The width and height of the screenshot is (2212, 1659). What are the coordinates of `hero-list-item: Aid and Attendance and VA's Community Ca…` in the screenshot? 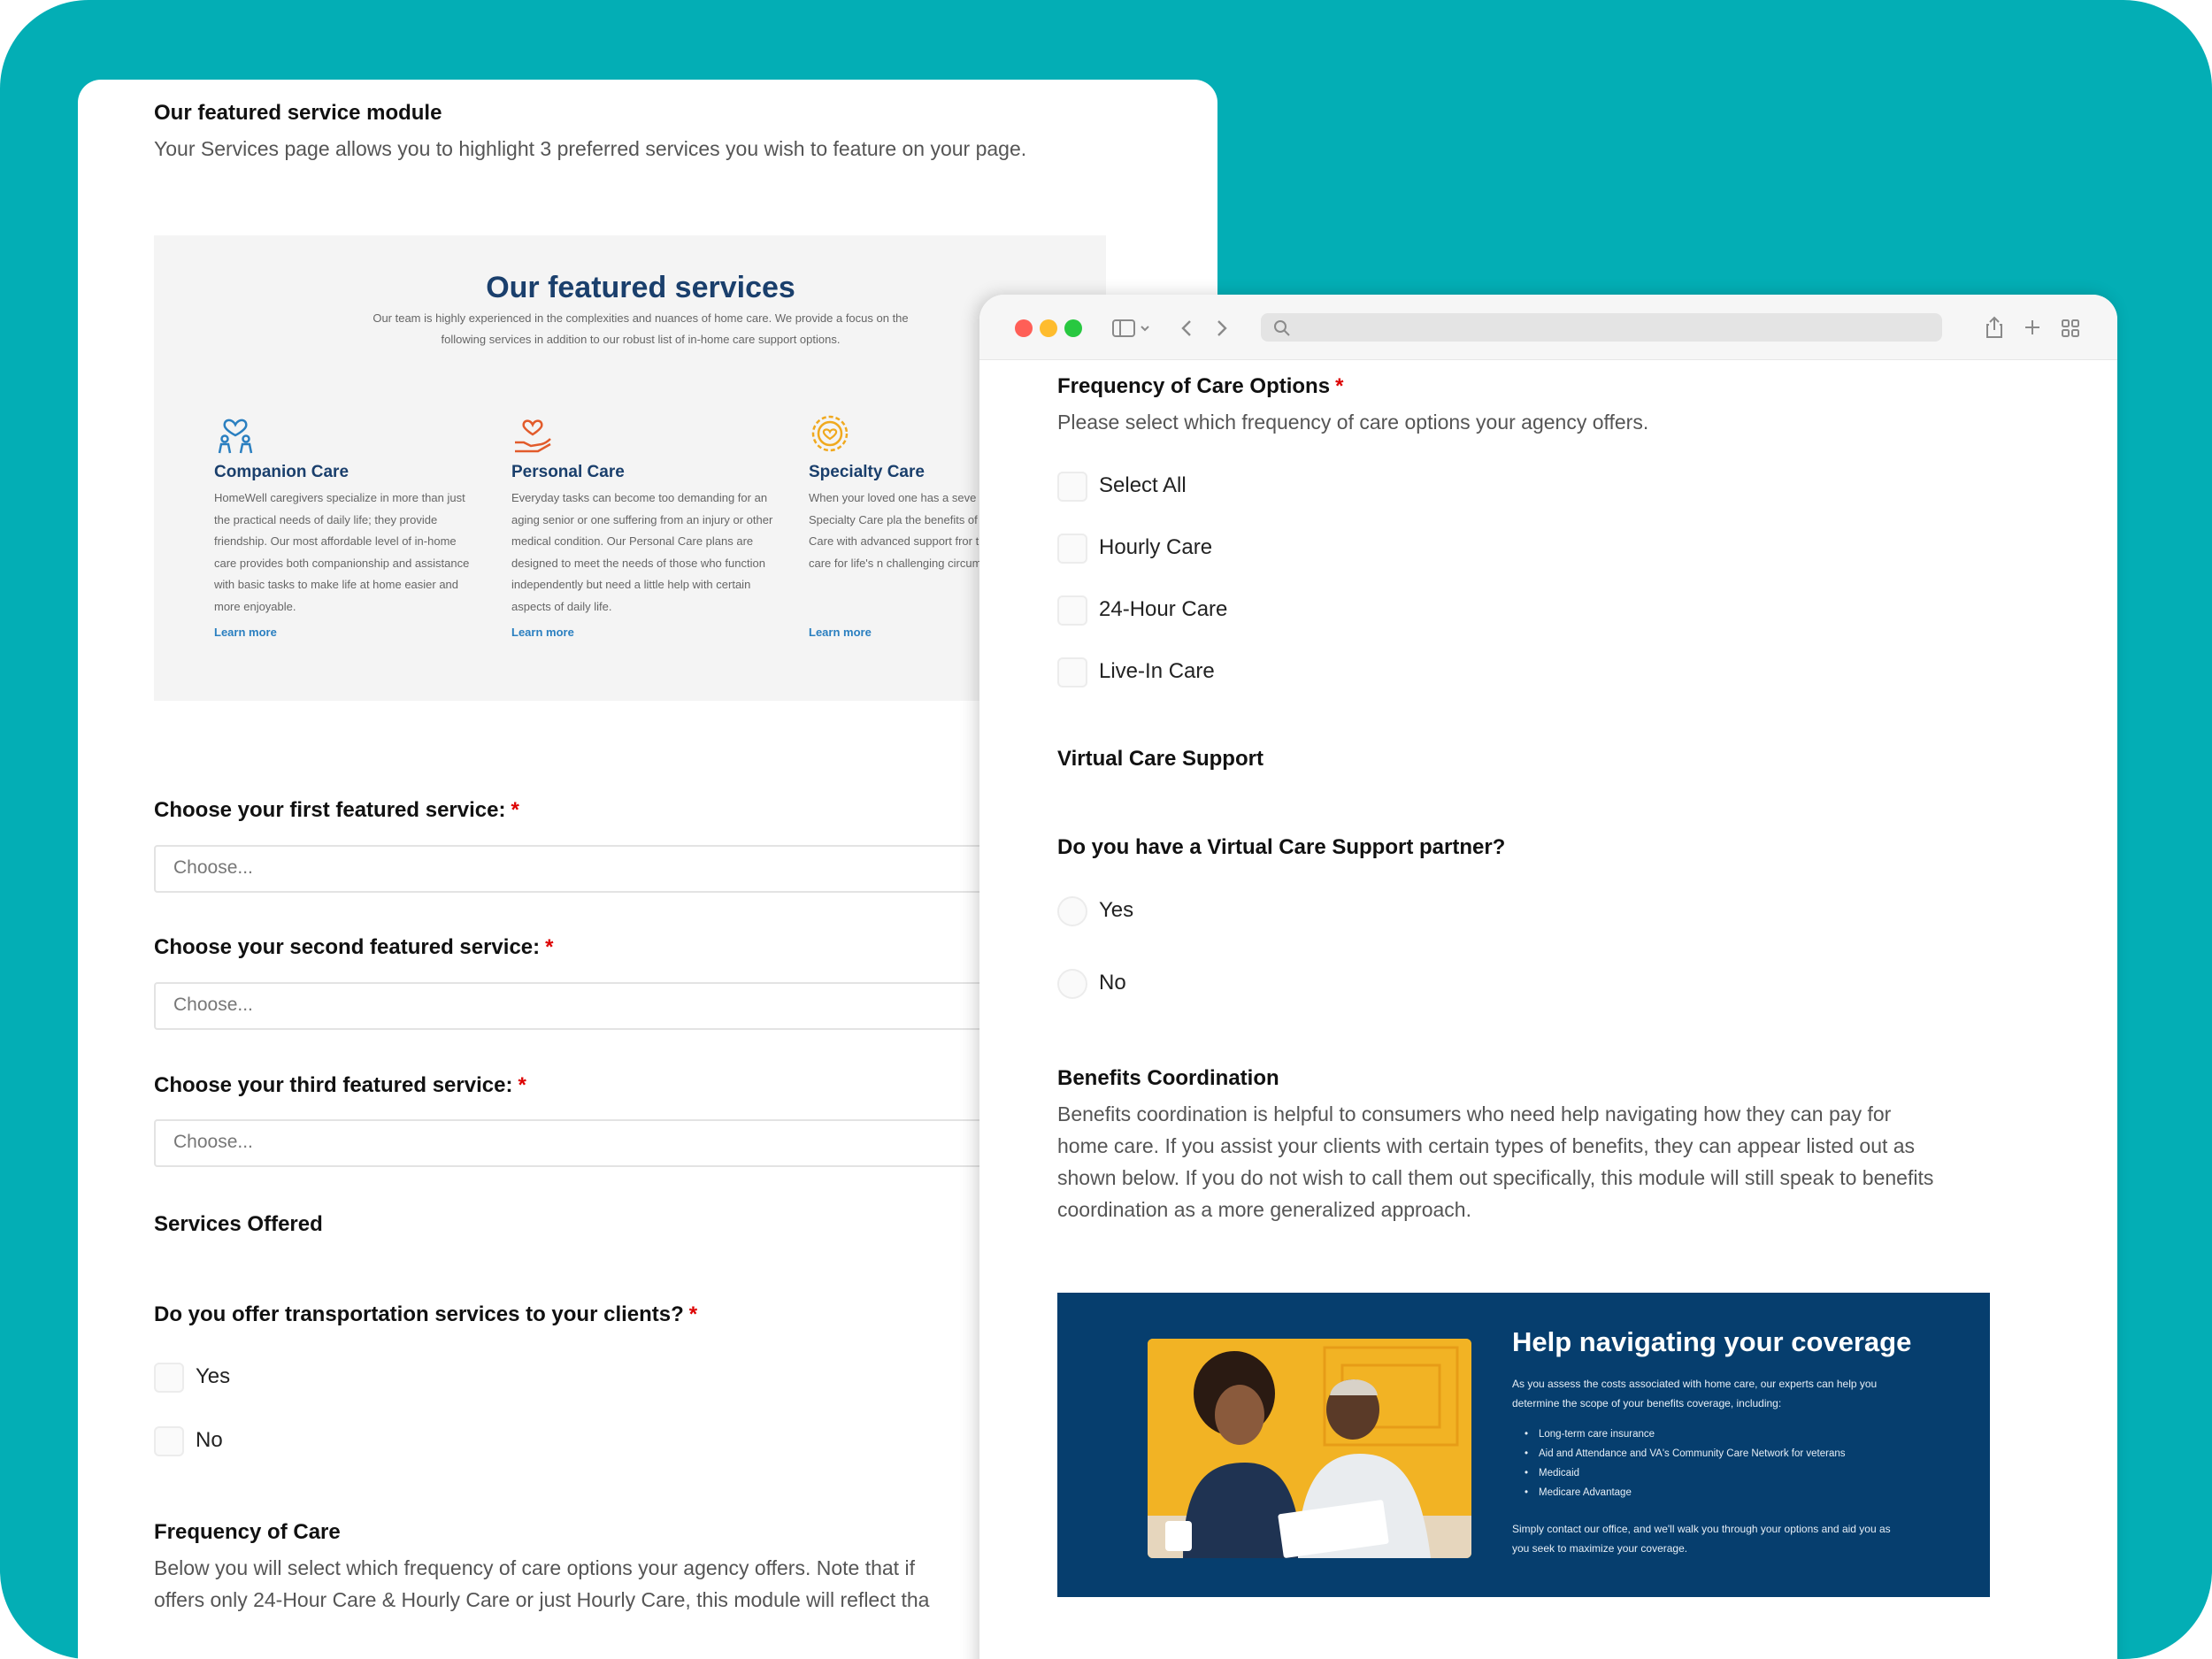 It's located at (1686, 1454).